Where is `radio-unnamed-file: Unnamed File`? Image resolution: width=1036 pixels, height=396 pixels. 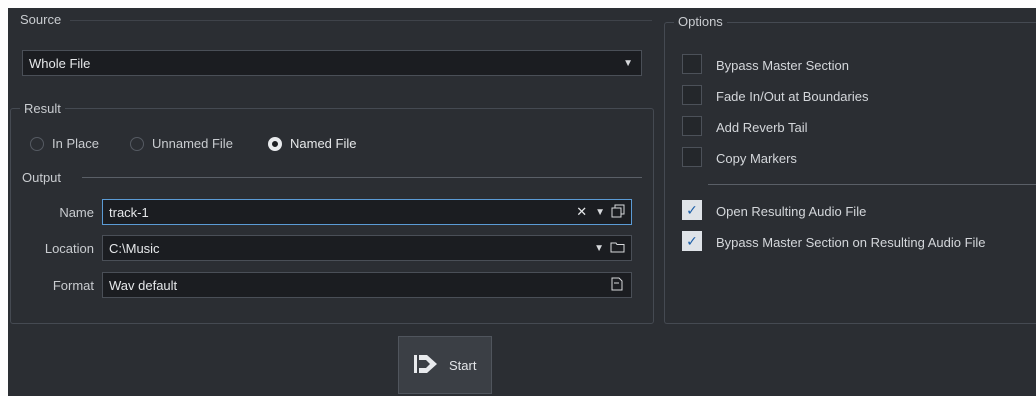
radio-unnamed-file: Unnamed File is located at coordinates (181, 143).